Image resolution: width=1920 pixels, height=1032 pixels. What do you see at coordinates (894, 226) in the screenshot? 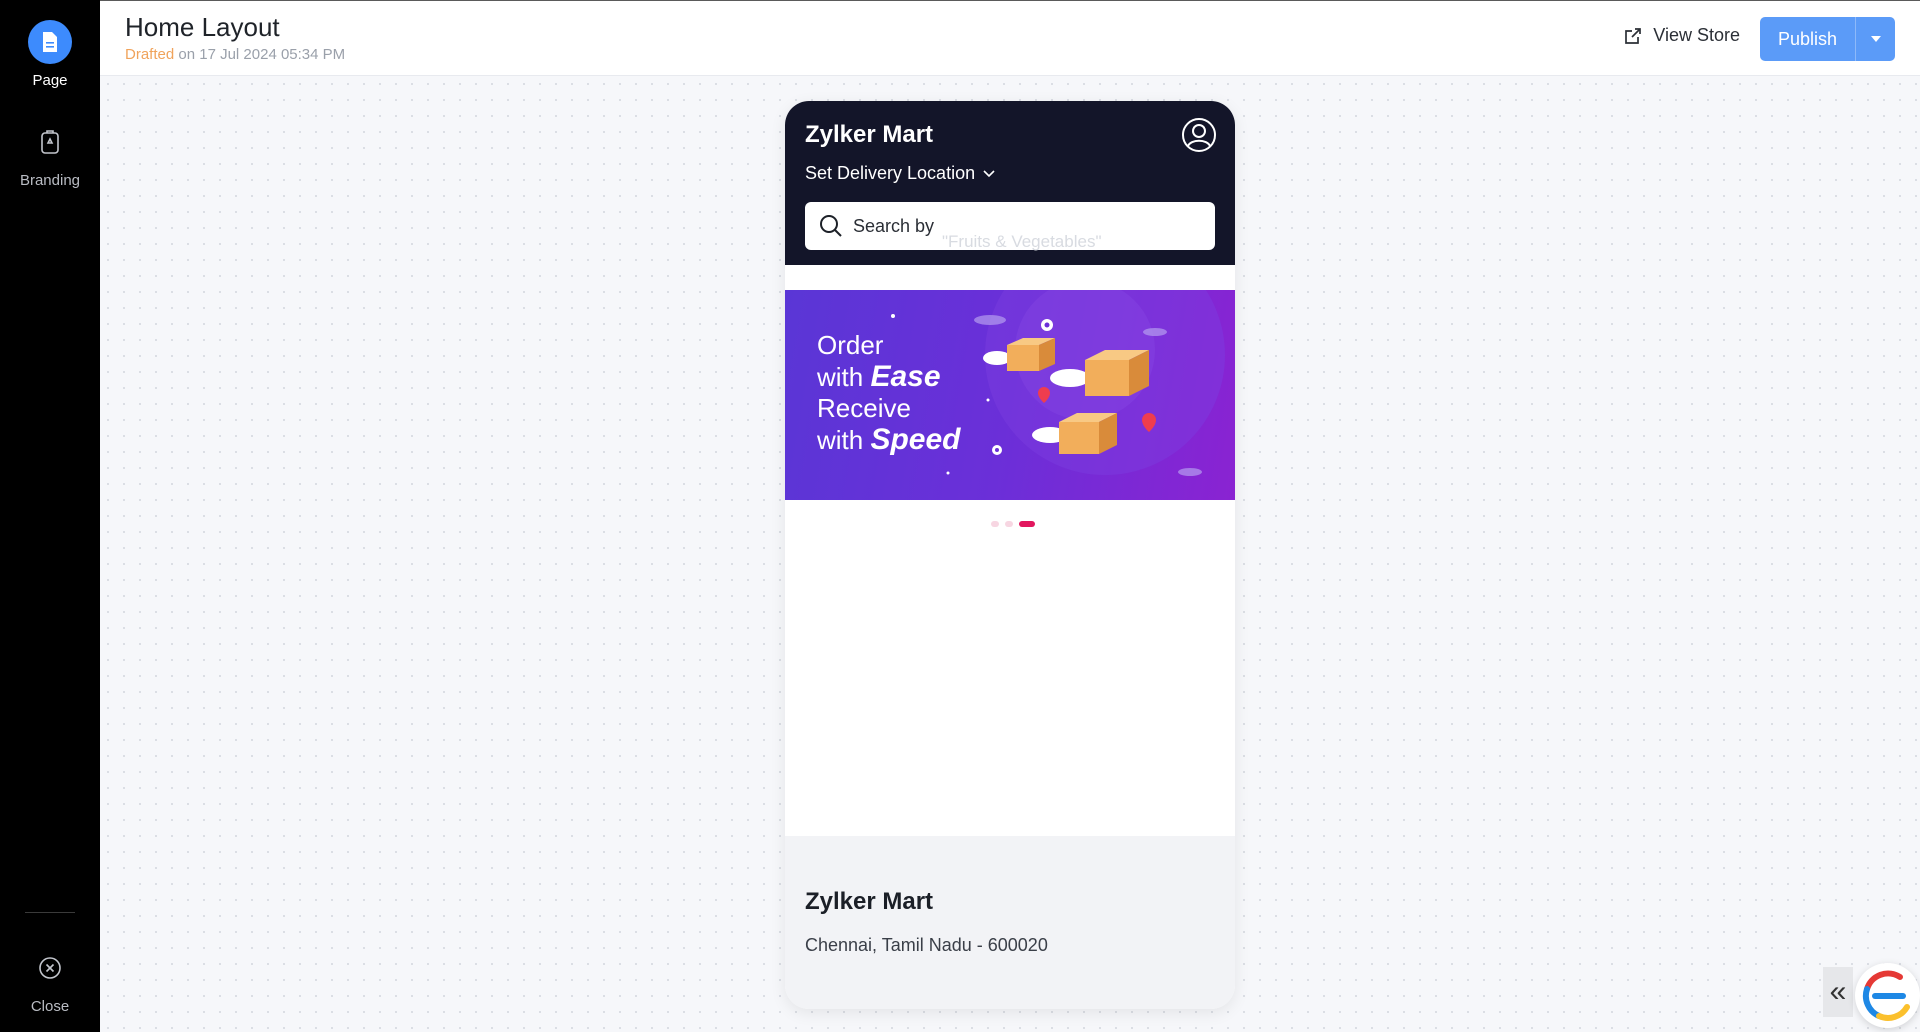
I see `search-placeholder: Search by` at bounding box center [894, 226].